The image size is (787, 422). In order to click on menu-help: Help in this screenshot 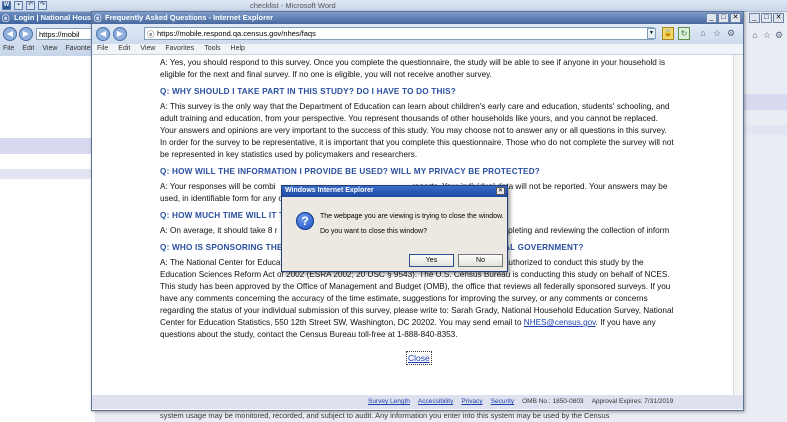, I will do `click(238, 49)`.